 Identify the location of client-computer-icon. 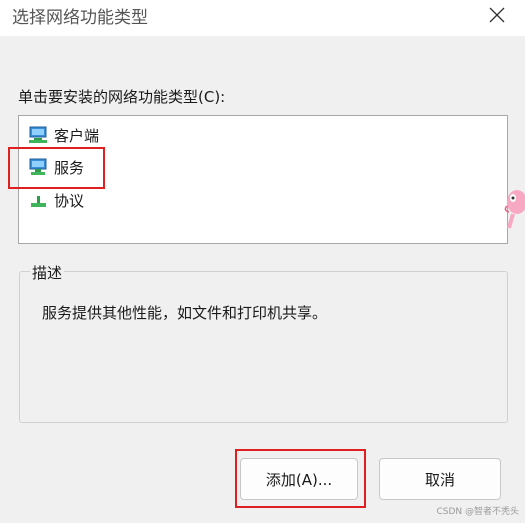
(39, 135).